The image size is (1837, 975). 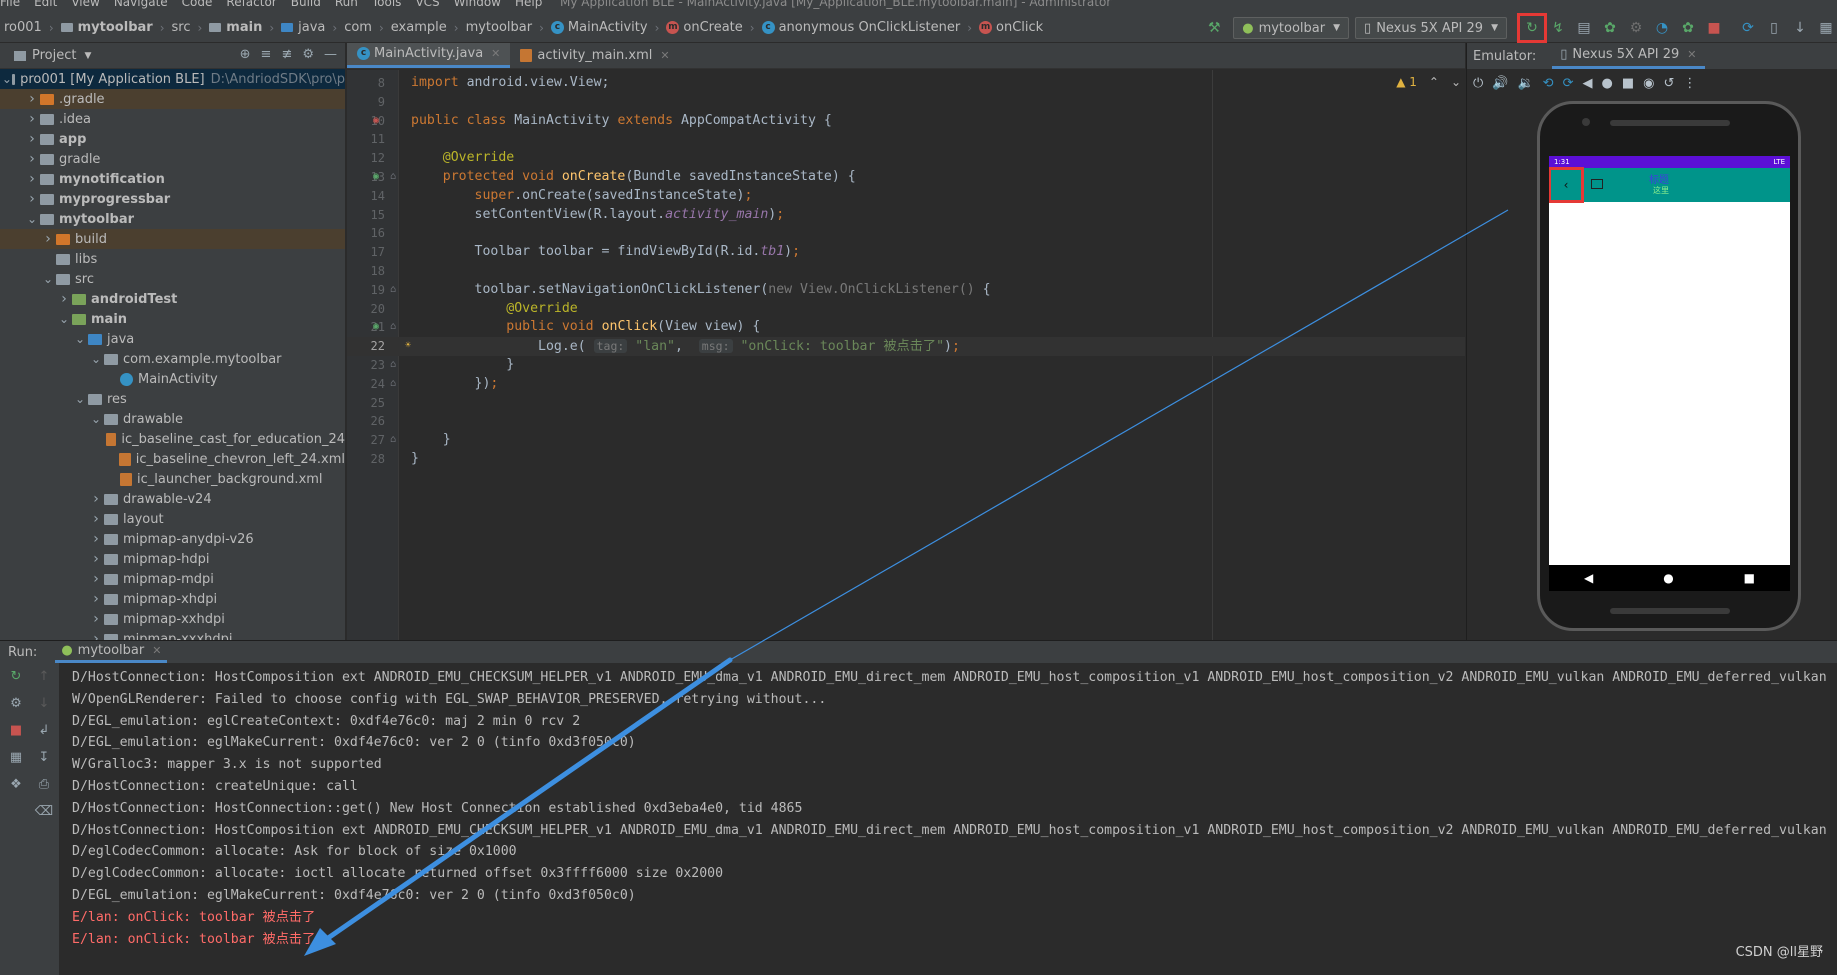 I want to click on override-icon: ◉, so click(x=376, y=177).